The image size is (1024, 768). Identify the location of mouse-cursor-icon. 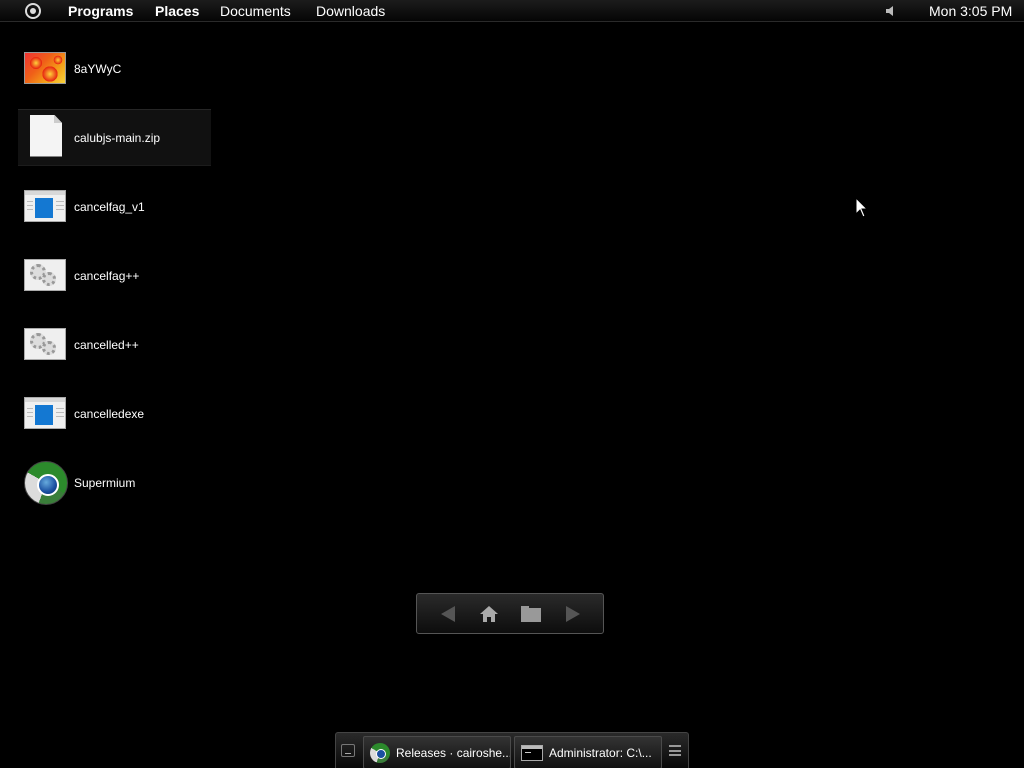
(862, 208).